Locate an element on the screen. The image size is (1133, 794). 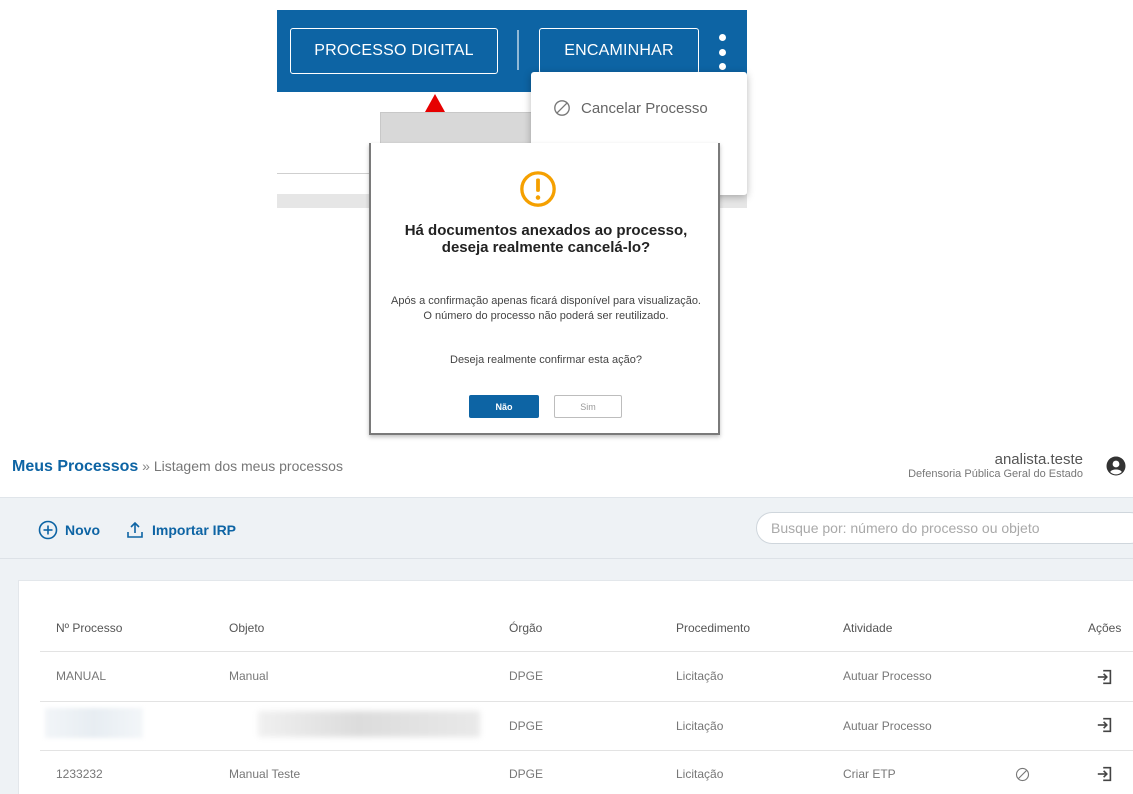
novo-button: Novo is located at coordinates (69, 530).